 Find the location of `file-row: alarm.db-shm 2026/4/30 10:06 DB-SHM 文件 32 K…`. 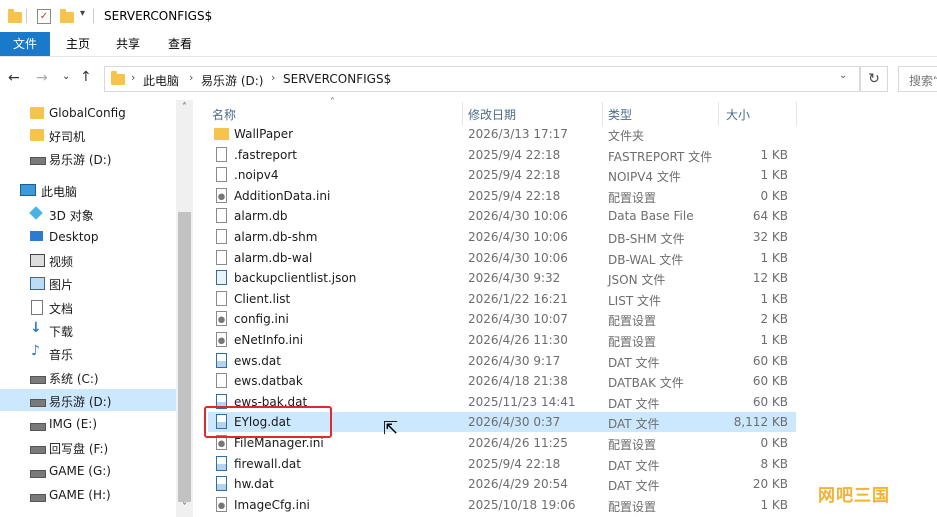

file-row: alarm.db-shm 2026/4/30 10:06 DB-SHM 文件 32 K… is located at coordinates (502, 237).